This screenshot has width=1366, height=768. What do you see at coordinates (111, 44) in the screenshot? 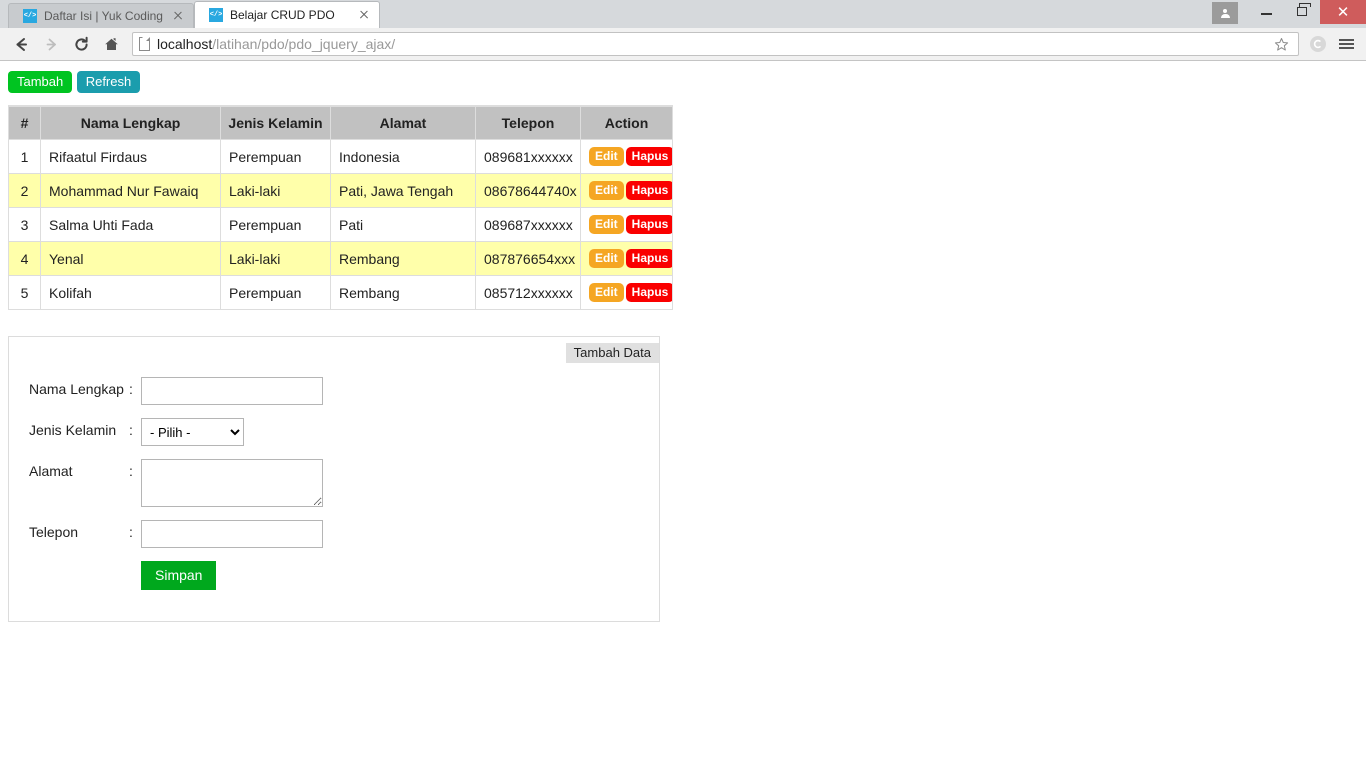
I see `home-icon` at bounding box center [111, 44].